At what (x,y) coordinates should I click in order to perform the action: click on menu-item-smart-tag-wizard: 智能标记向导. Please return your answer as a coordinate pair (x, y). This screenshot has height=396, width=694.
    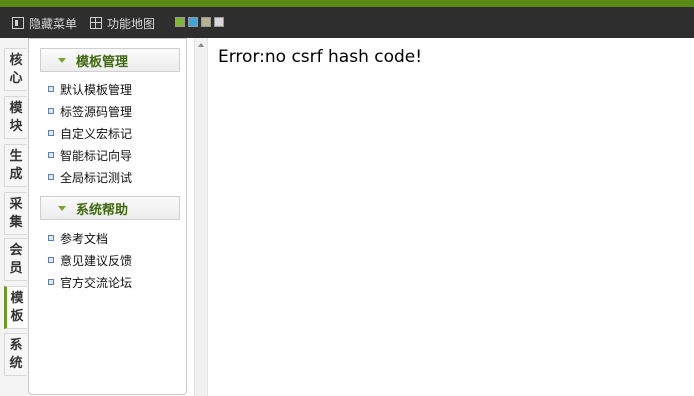
    Looking at the image, I should click on (90, 155).